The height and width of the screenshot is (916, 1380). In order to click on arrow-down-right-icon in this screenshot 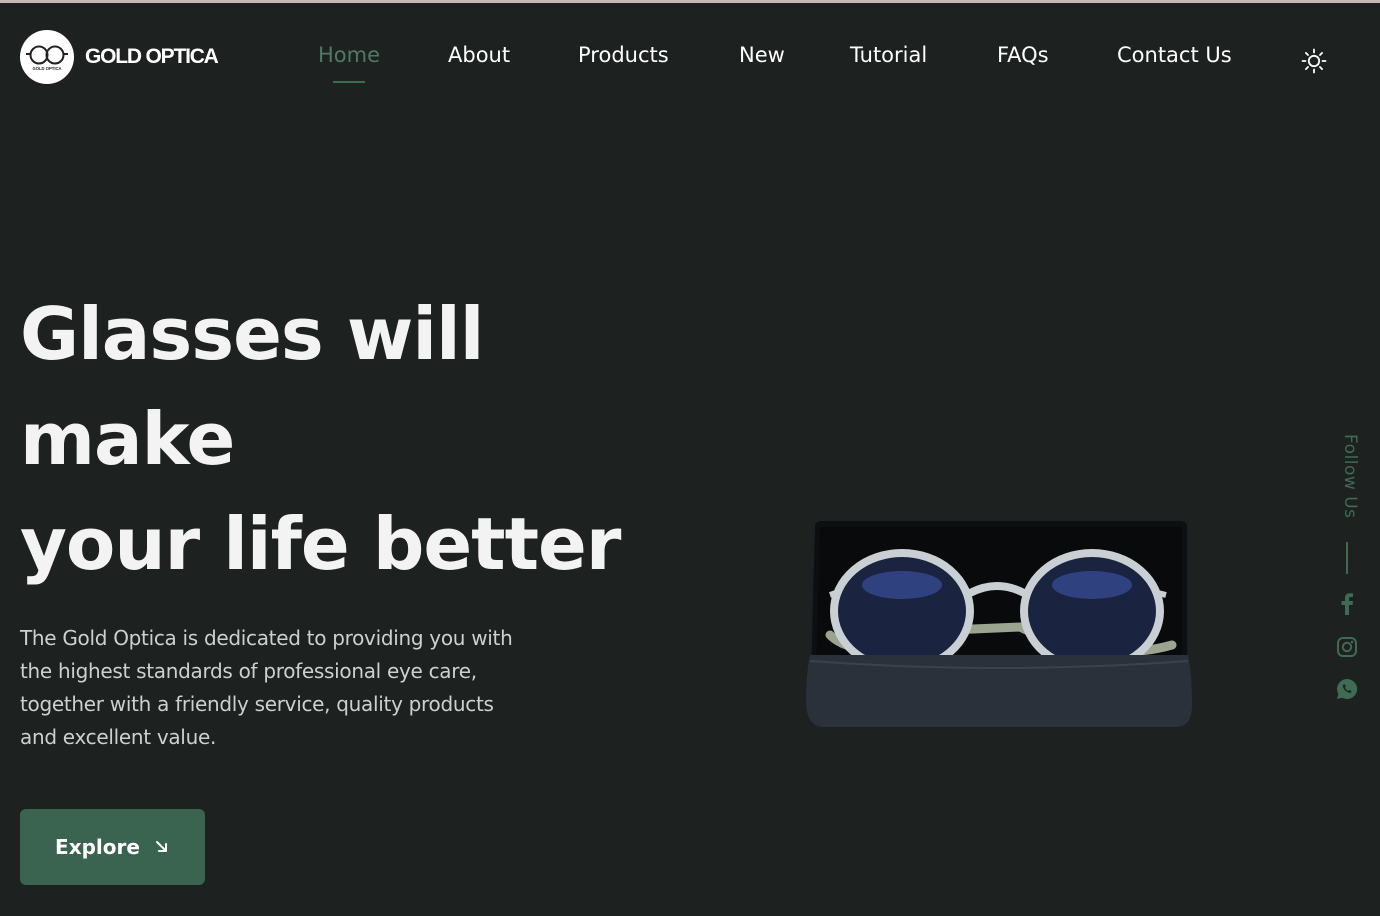, I will do `click(161, 846)`.